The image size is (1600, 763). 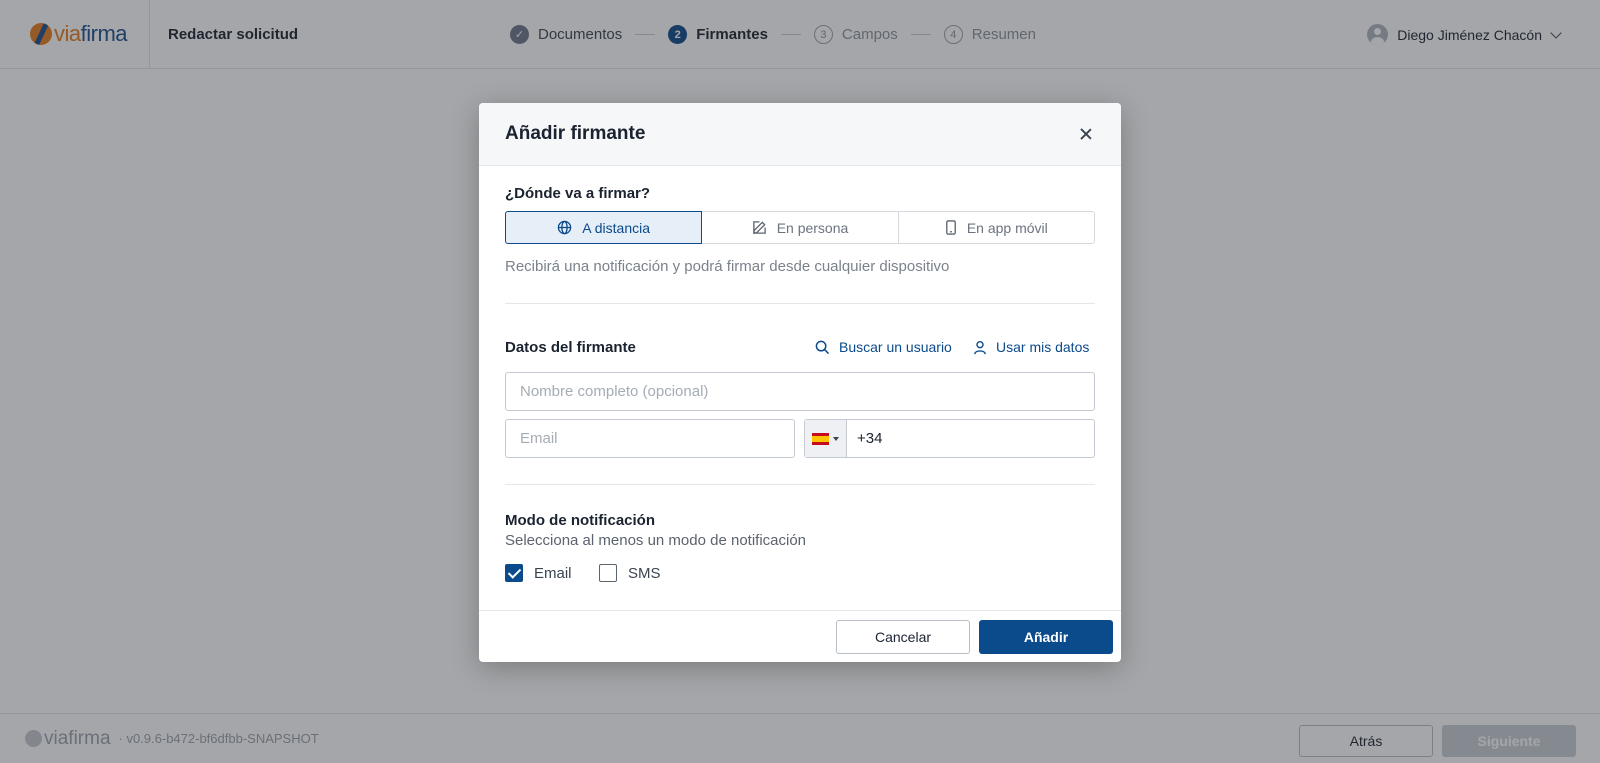 I want to click on mode-in-person-option: En persona, so click(x=800, y=227).